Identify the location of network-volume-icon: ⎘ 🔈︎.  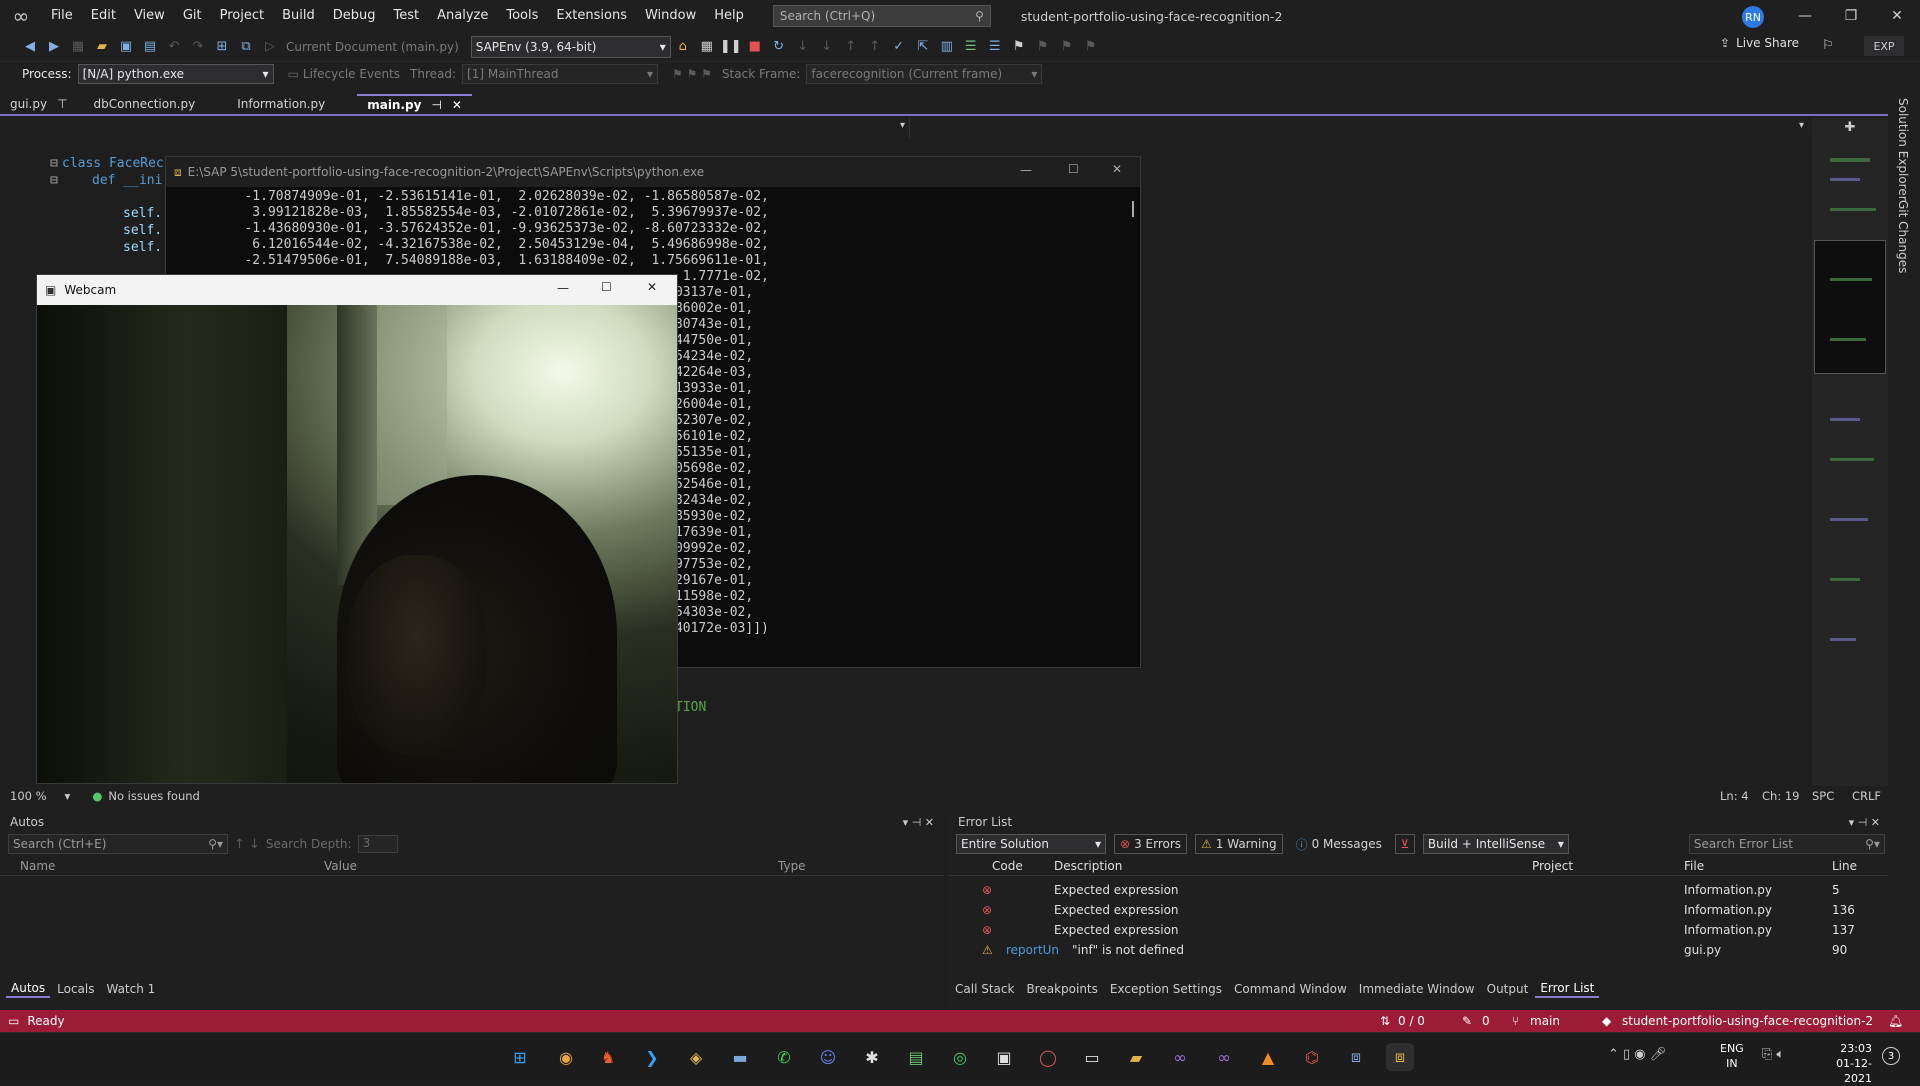
(1773, 1054).